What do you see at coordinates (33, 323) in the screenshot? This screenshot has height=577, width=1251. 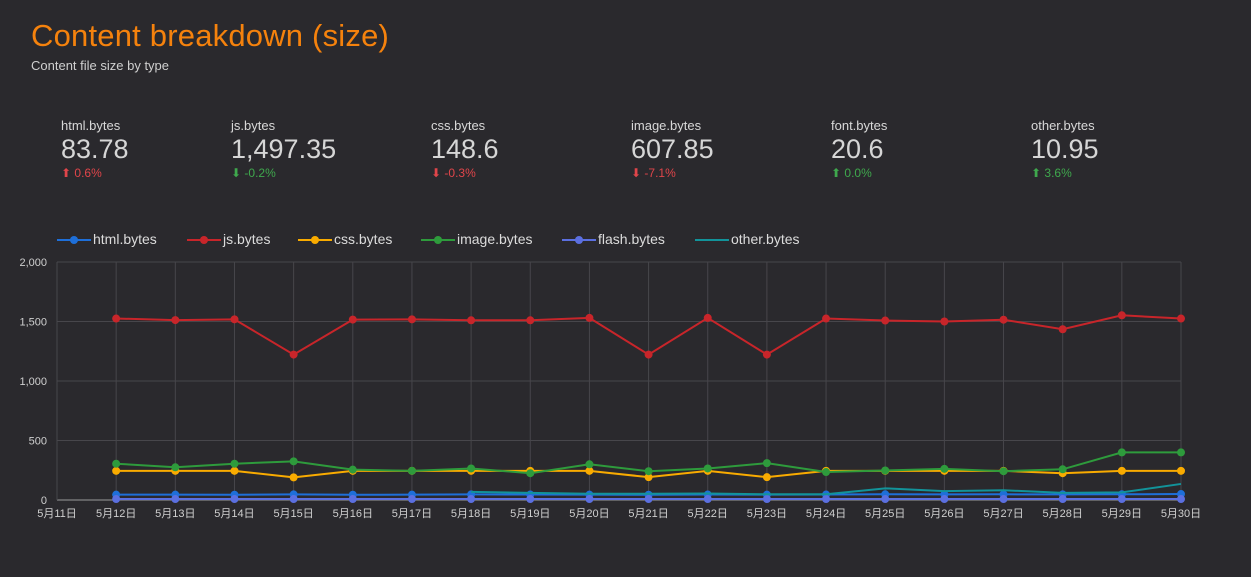 I see `y-tick-label: 1,500` at bounding box center [33, 323].